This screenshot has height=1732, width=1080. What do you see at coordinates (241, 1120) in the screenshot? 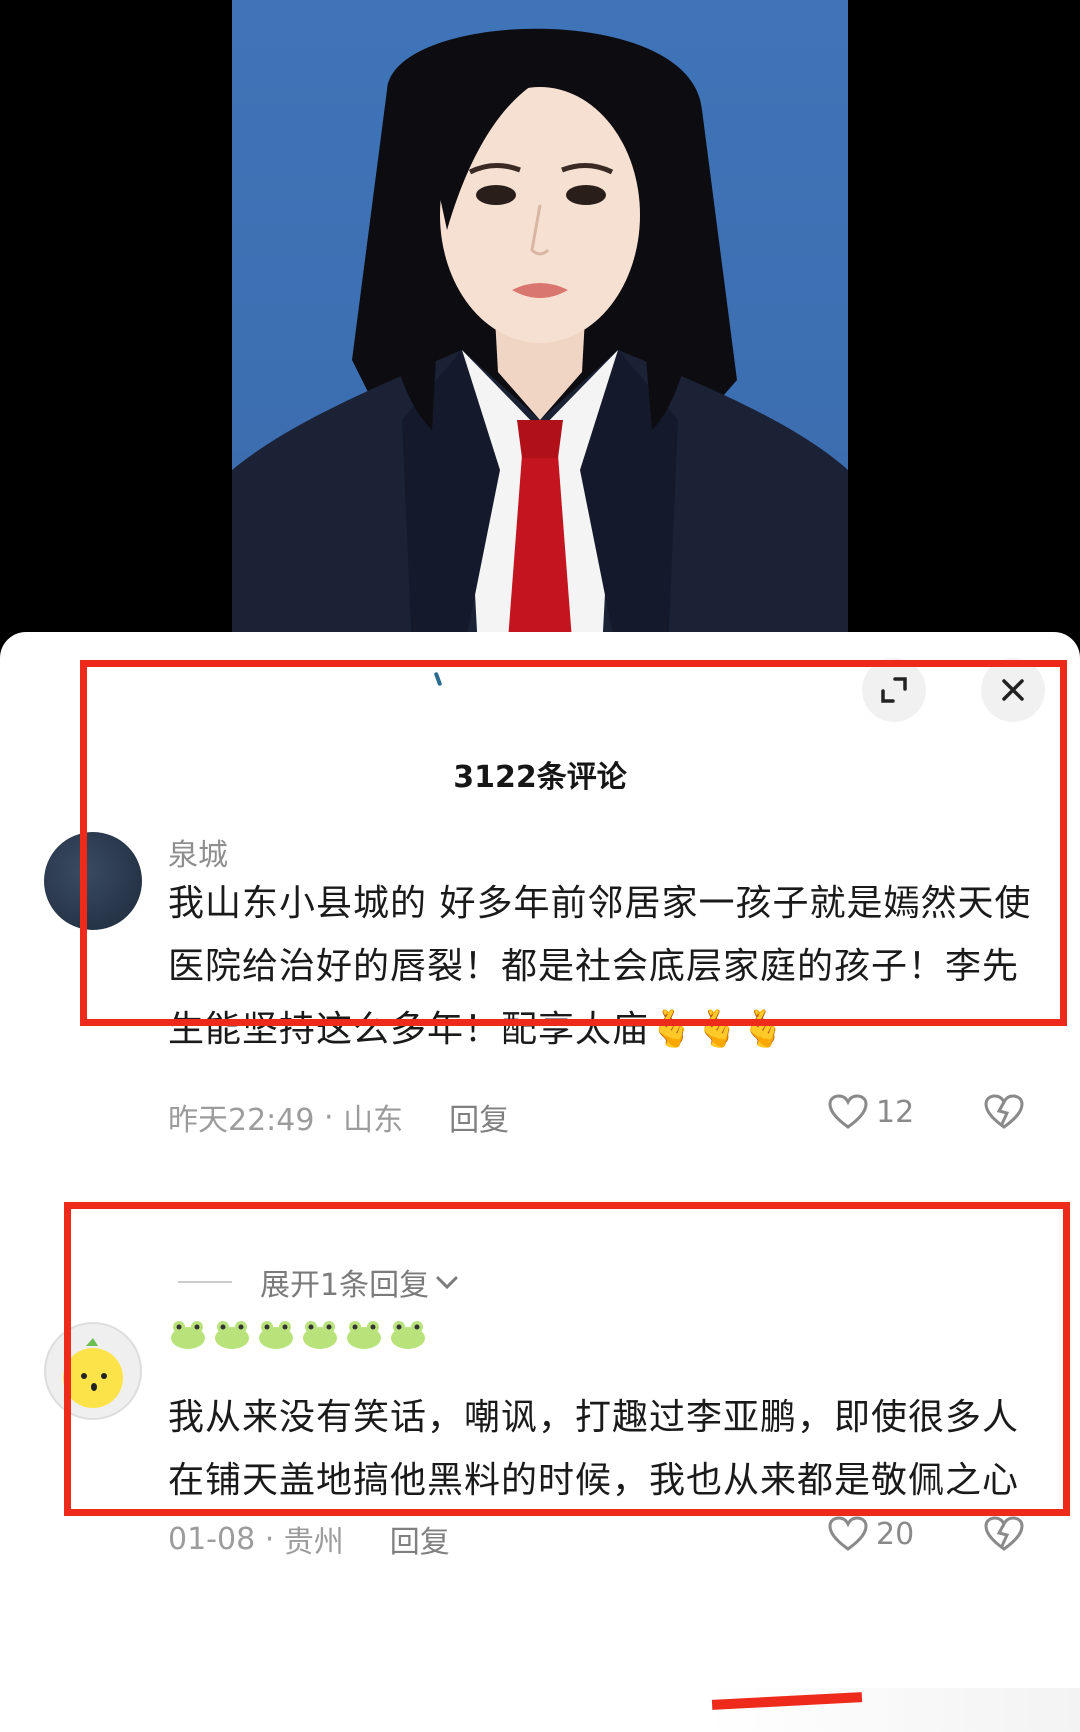
I see `comment-time: 昨天22:49` at bounding box center [241, 1120].